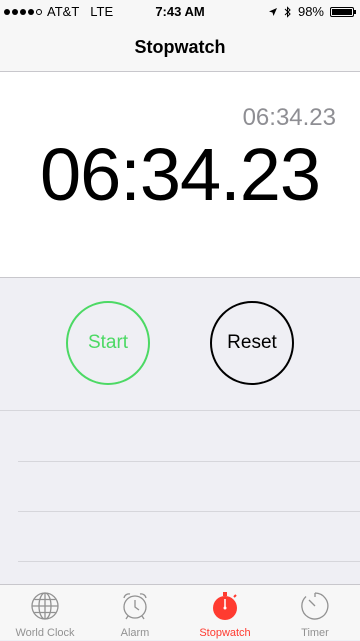  I want to click on tab-world-clock: World Clock, so click(45, 613).